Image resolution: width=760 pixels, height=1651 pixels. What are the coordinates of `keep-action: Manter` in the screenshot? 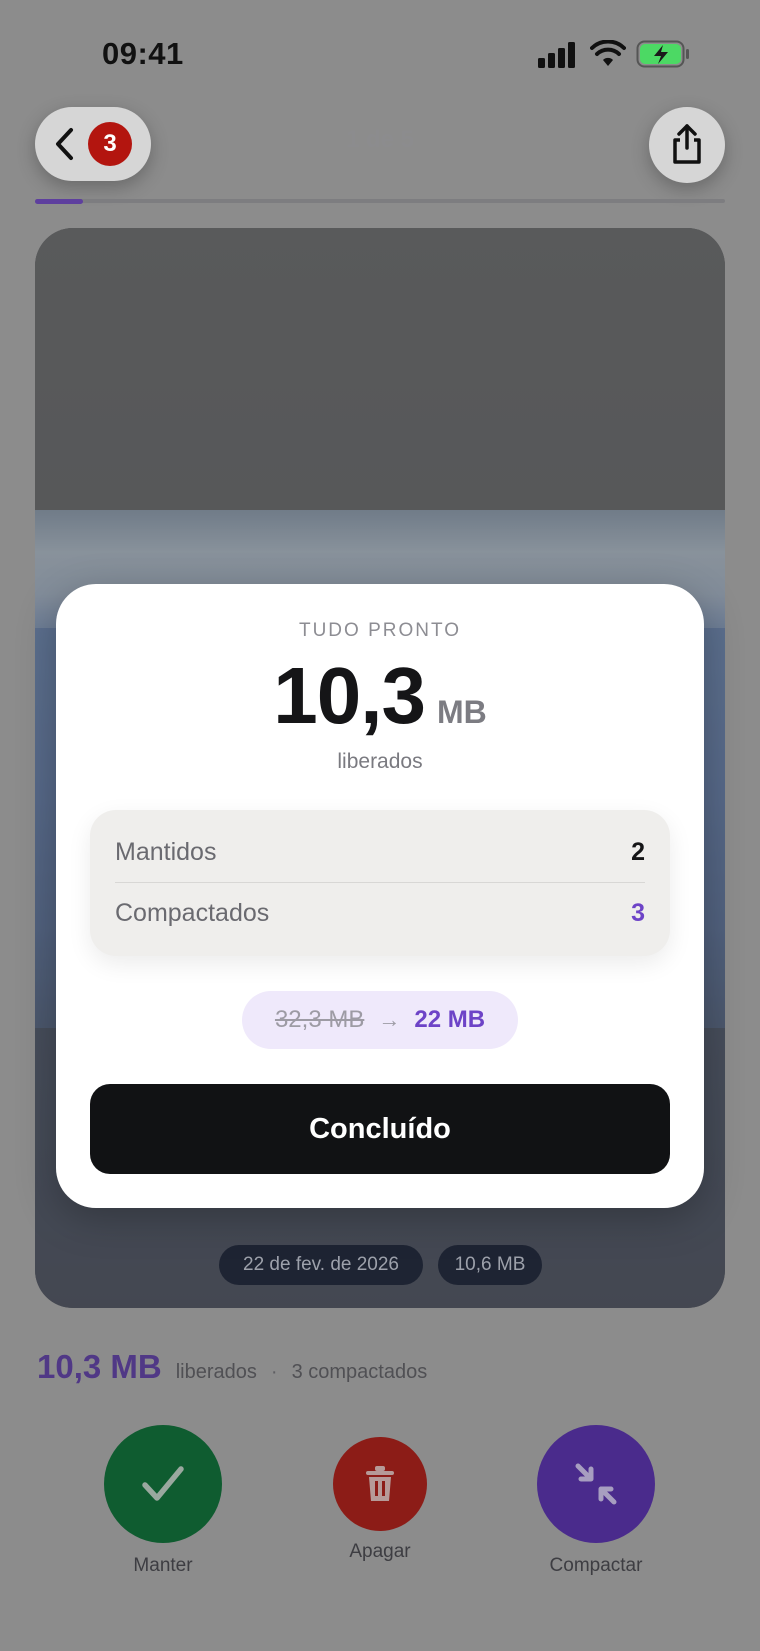 It's located at (163, 1501).